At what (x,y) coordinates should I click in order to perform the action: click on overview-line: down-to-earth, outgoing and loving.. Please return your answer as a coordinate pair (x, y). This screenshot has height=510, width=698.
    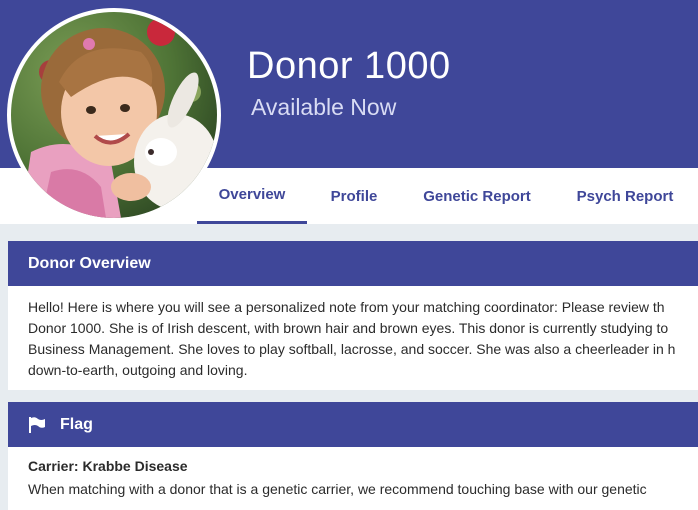
    Looking at the image, I should click on (138, 370).